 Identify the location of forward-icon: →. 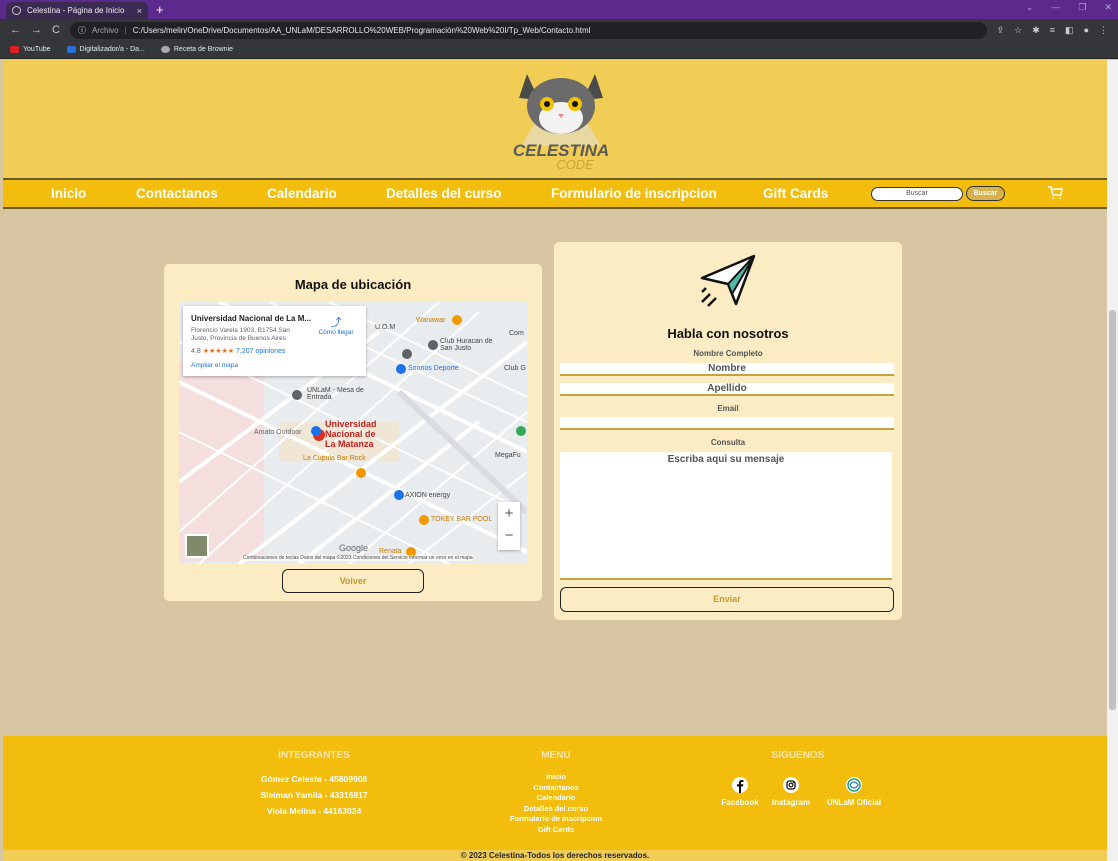
(36, 30).